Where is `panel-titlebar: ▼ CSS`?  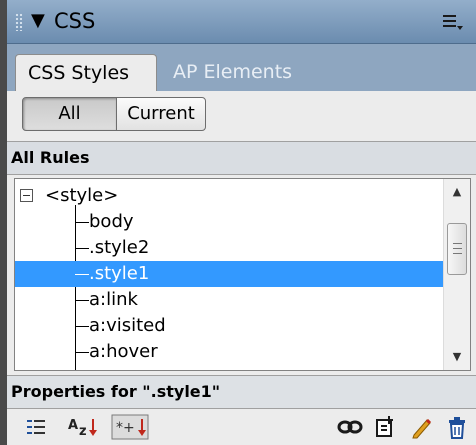 panel-titlebar: ▼ CSS is located at coordinates (241, 22).